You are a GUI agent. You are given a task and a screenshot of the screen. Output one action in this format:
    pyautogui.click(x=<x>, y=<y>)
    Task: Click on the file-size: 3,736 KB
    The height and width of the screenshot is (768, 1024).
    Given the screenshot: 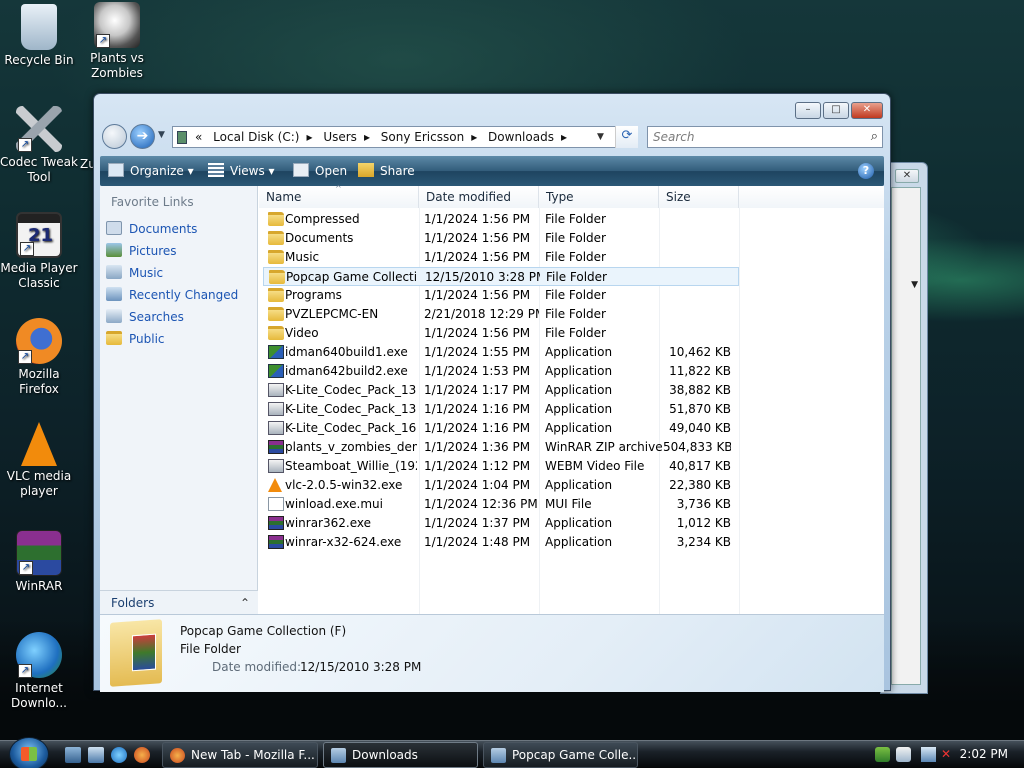 What is the action you would take?
    pyautogui.click(x=703, y=504)
    